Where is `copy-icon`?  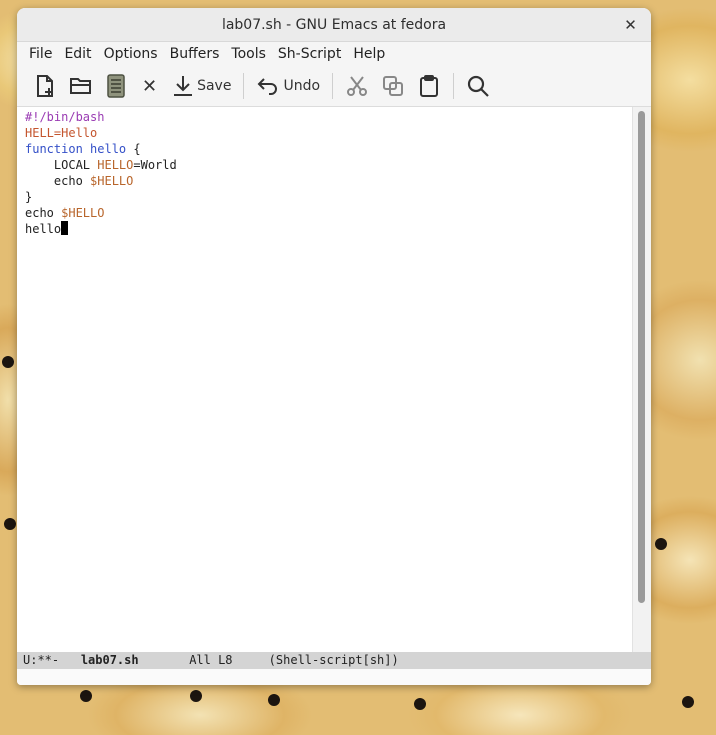 copy-icon is located at coordinates (393, 86).